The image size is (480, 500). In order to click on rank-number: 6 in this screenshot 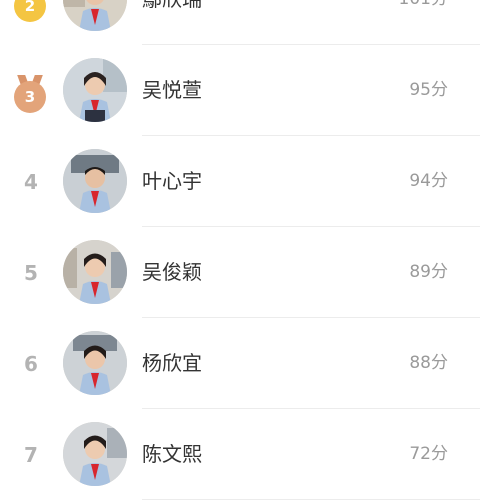, I will do `click(31, 363)`.